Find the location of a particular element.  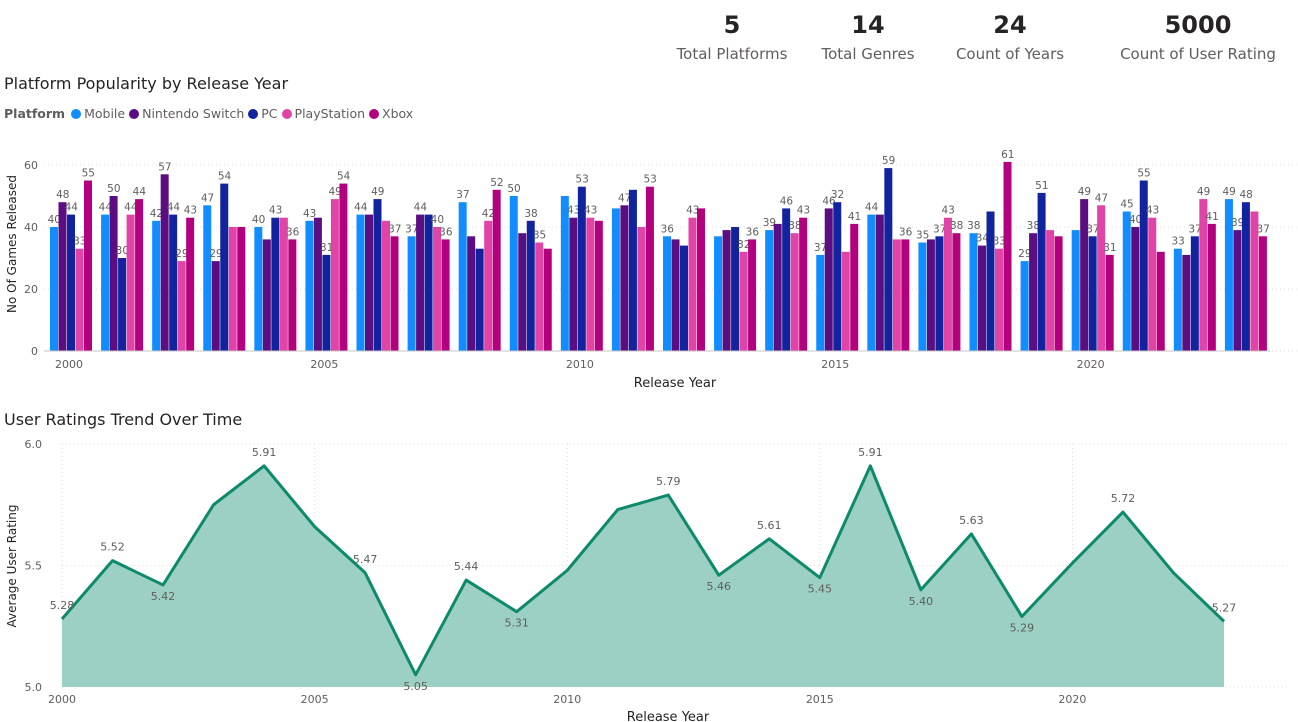

point-label: 5.61 is located at coordinates (769, 525).